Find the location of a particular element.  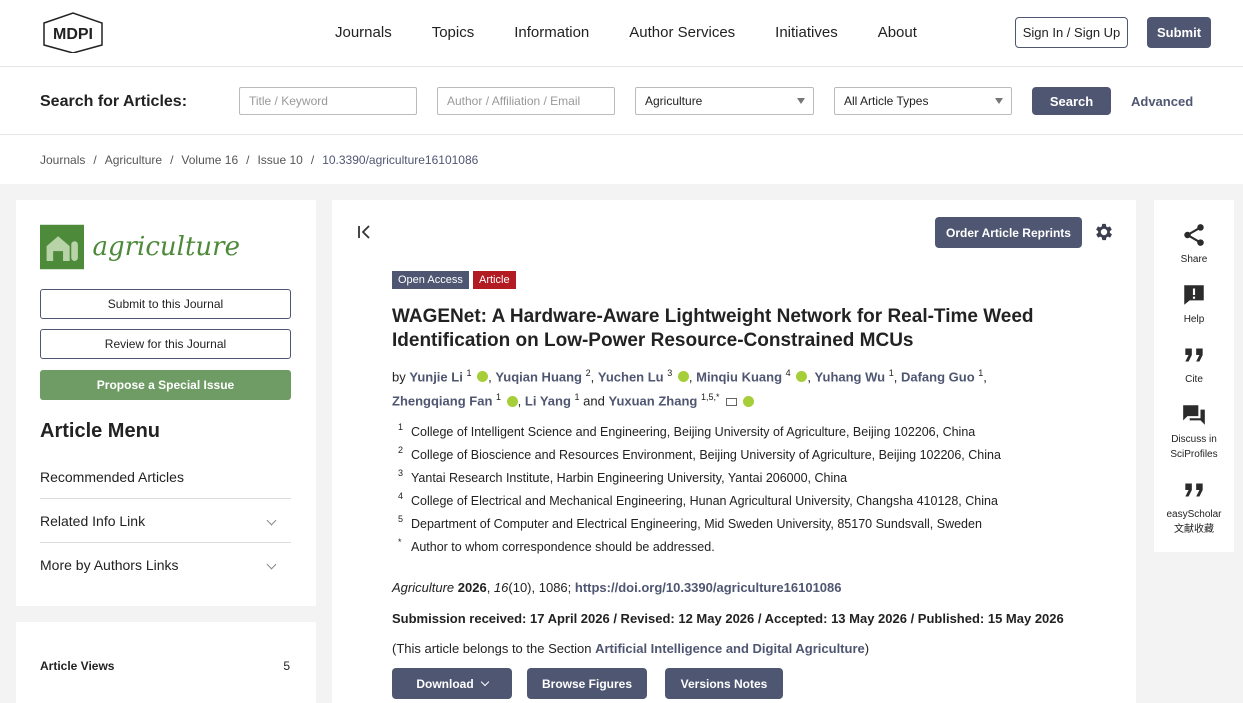

author-input: Author / Affiliation / Email is located at coordinates (526, 101).